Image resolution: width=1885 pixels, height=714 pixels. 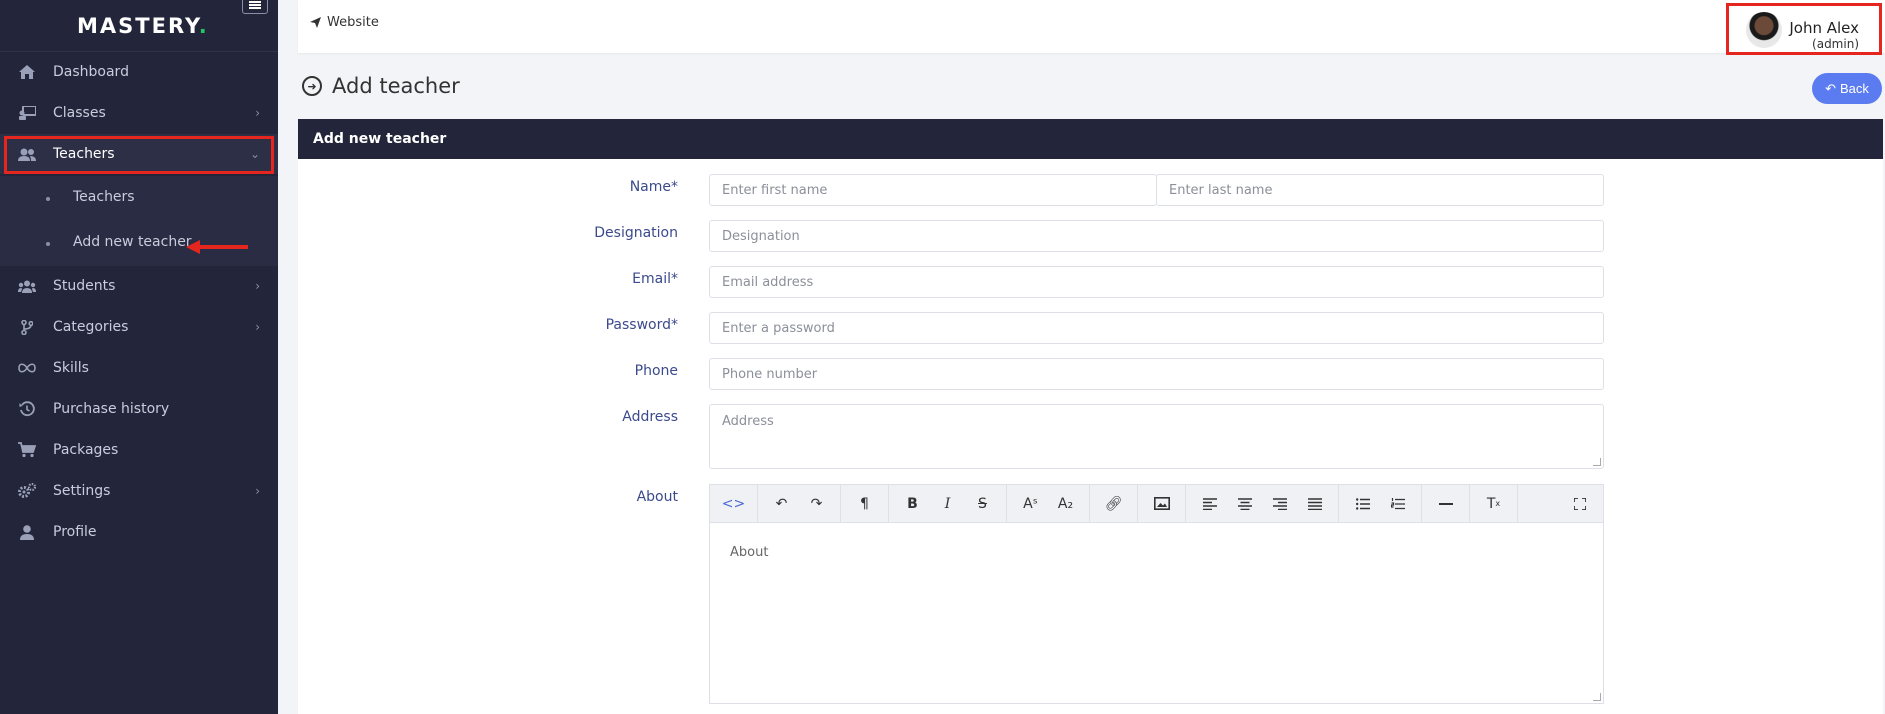 I want to click on align-justify-icon, so click(x=1314, y=504).